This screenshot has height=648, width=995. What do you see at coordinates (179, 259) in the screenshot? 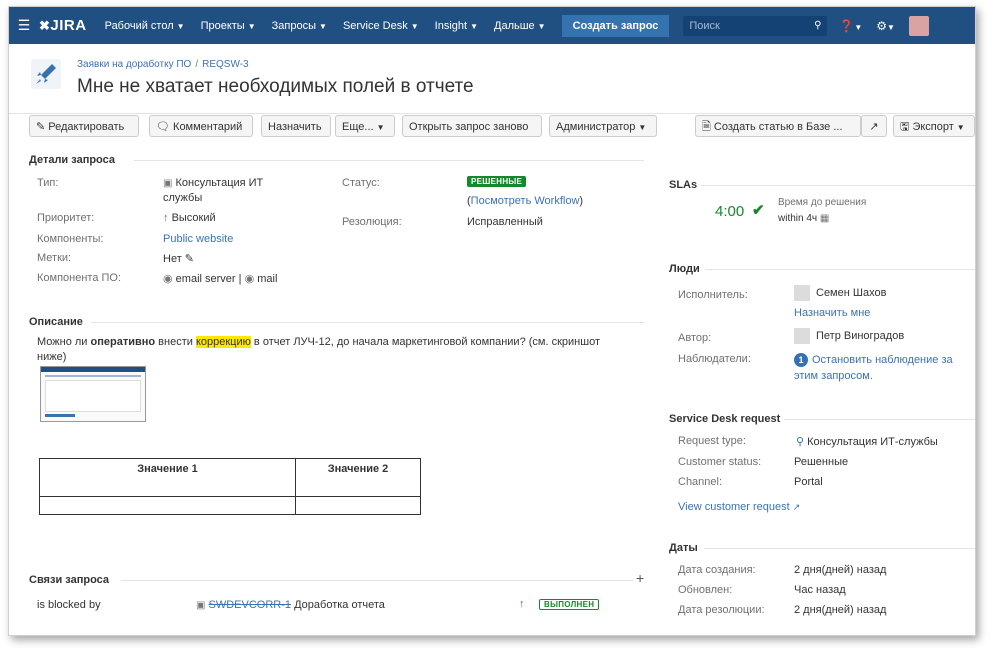
I see `labels-value: Нет ✎` at bounding box center [179, 259].